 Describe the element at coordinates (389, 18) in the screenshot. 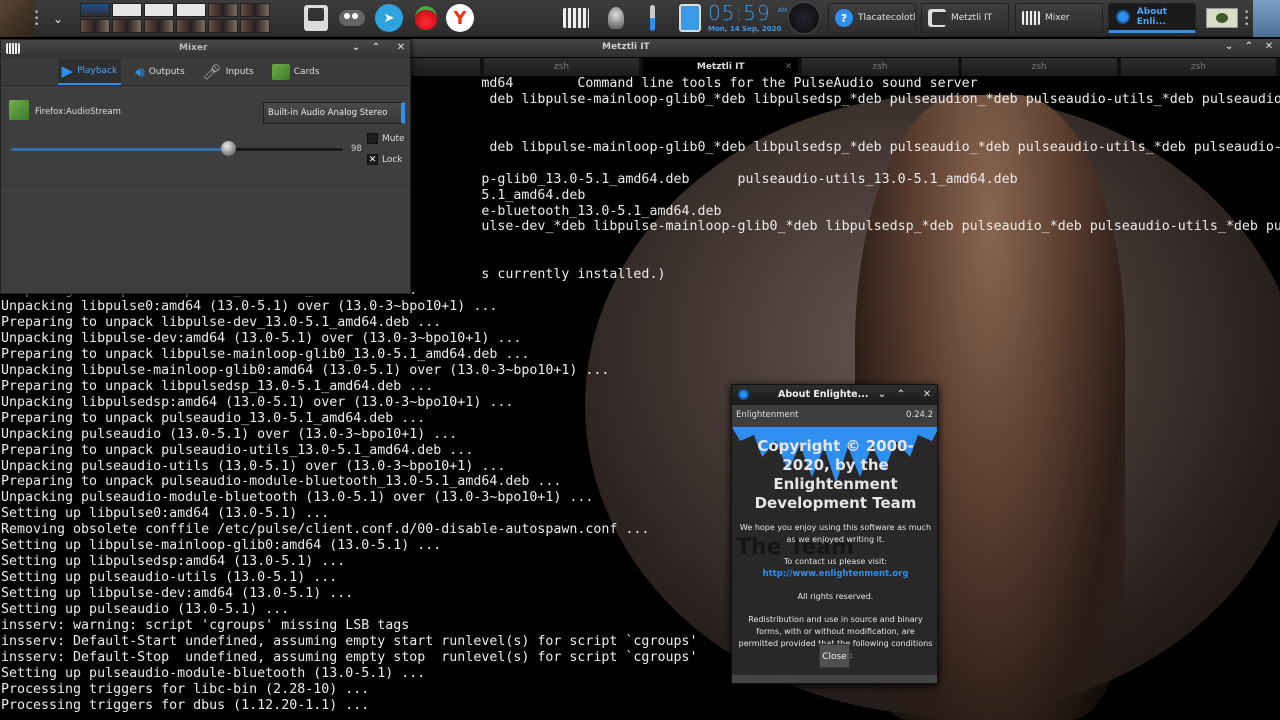

I see `launcher-telegram: ➤` at that location.